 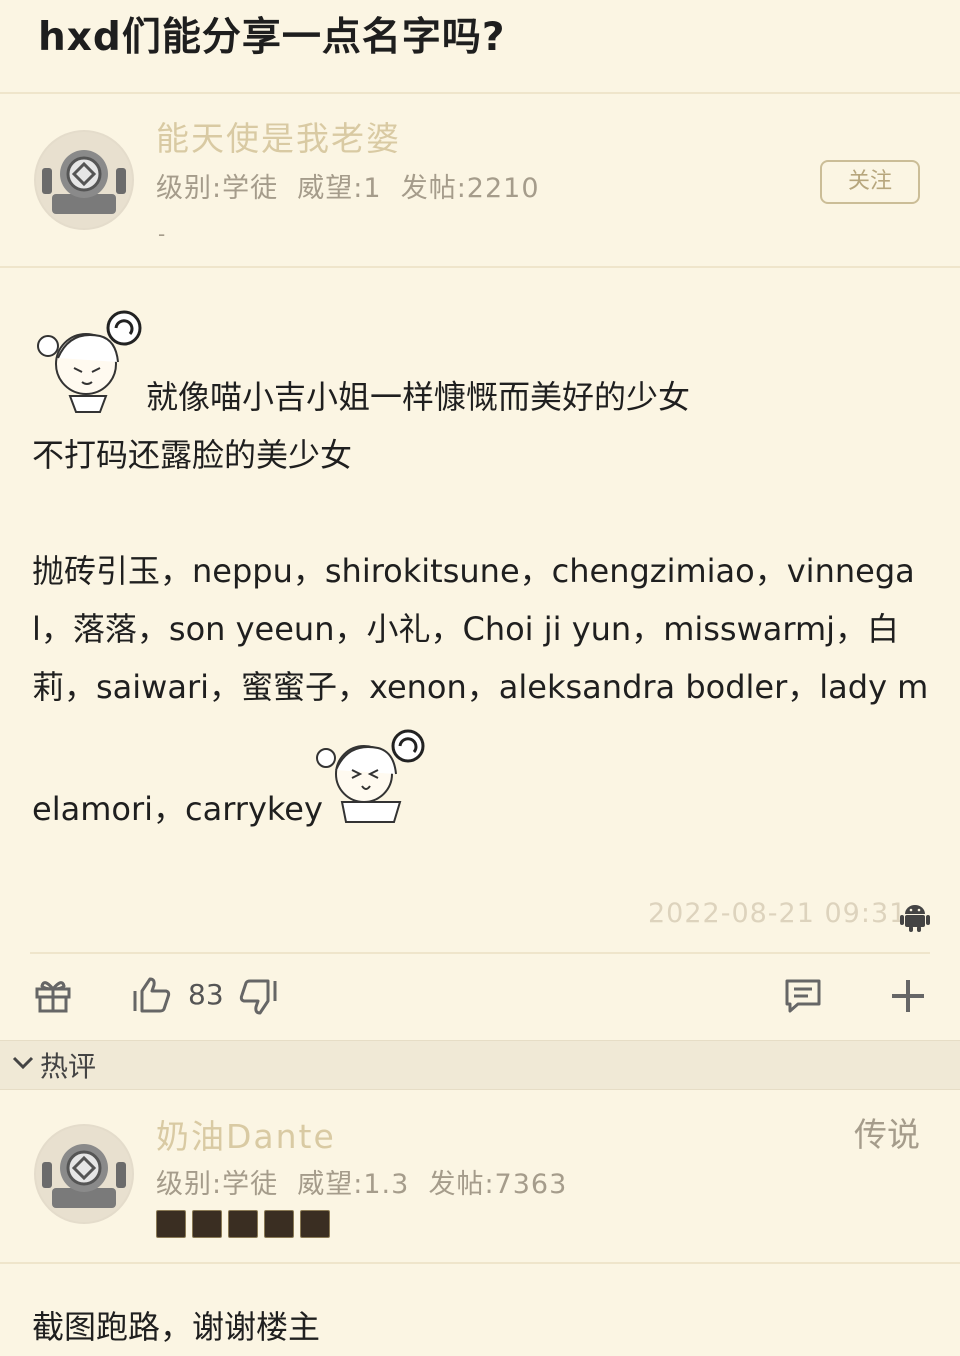 I want to click on commenter-badges, so click(x=243, y=1224).